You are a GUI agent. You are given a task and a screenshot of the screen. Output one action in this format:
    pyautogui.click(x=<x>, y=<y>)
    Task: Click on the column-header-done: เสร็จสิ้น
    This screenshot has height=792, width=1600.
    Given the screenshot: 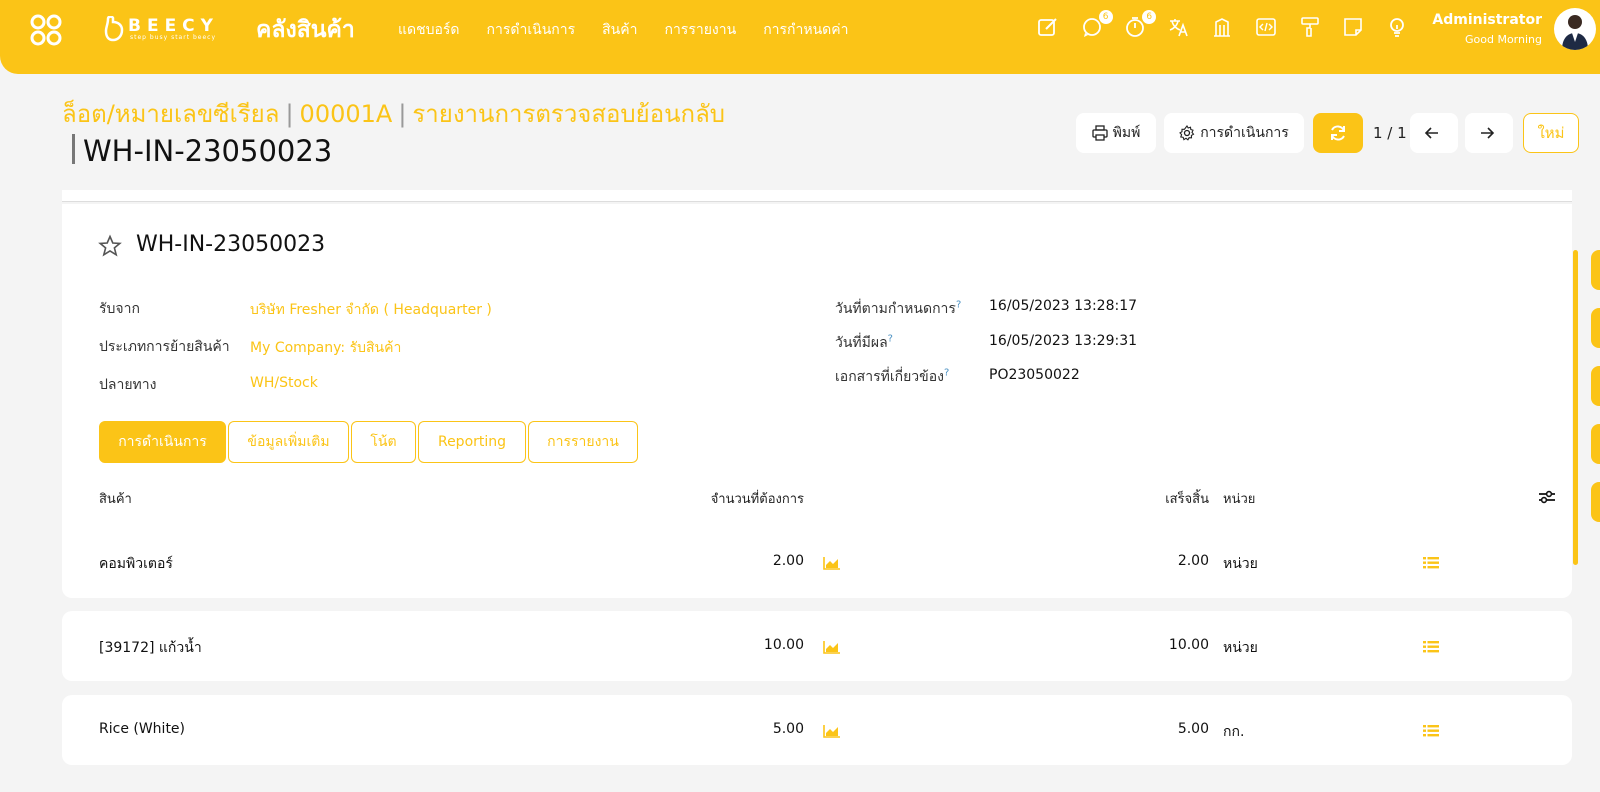 What is the action you would take?
    pyautogui.click(x=1154, y=498)
    